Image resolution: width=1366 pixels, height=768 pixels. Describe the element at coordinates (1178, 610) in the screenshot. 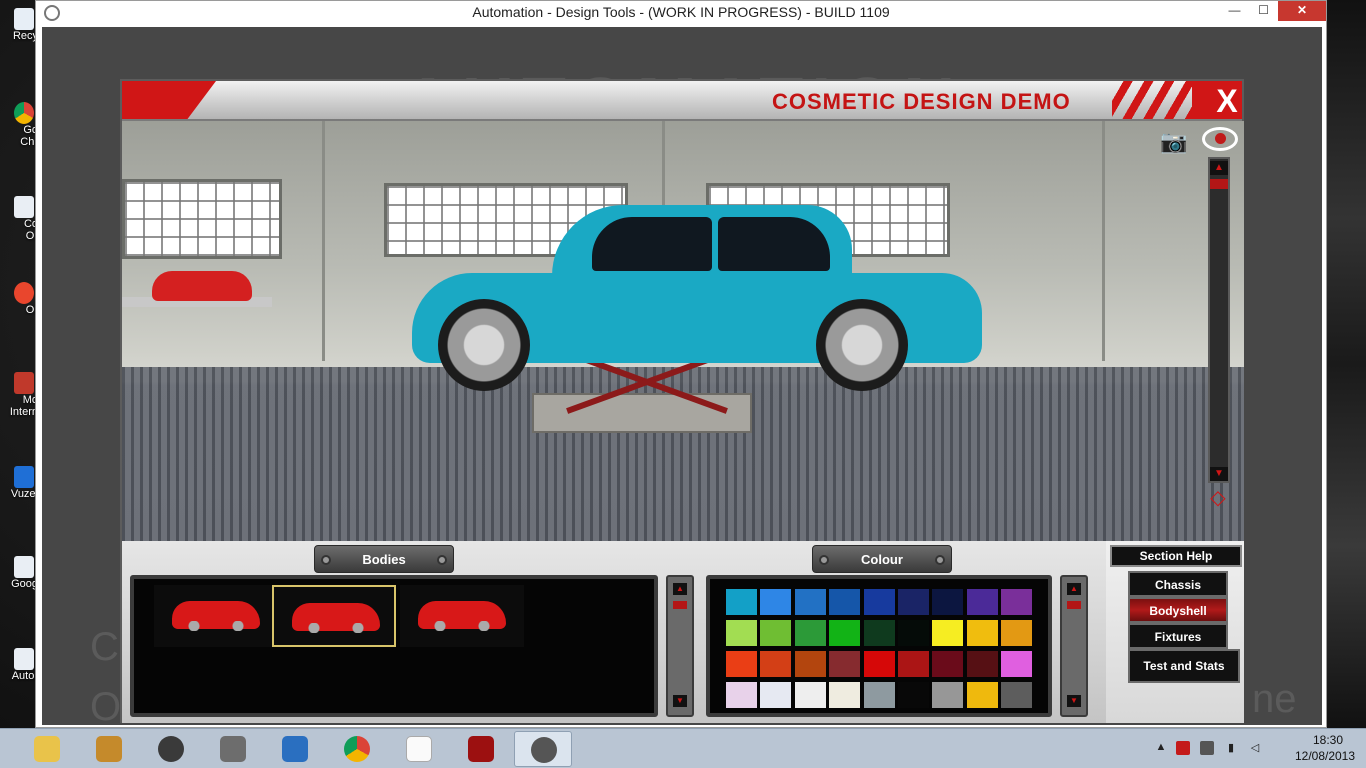

I see `bodyshell-button: Bodyshell` at that location.